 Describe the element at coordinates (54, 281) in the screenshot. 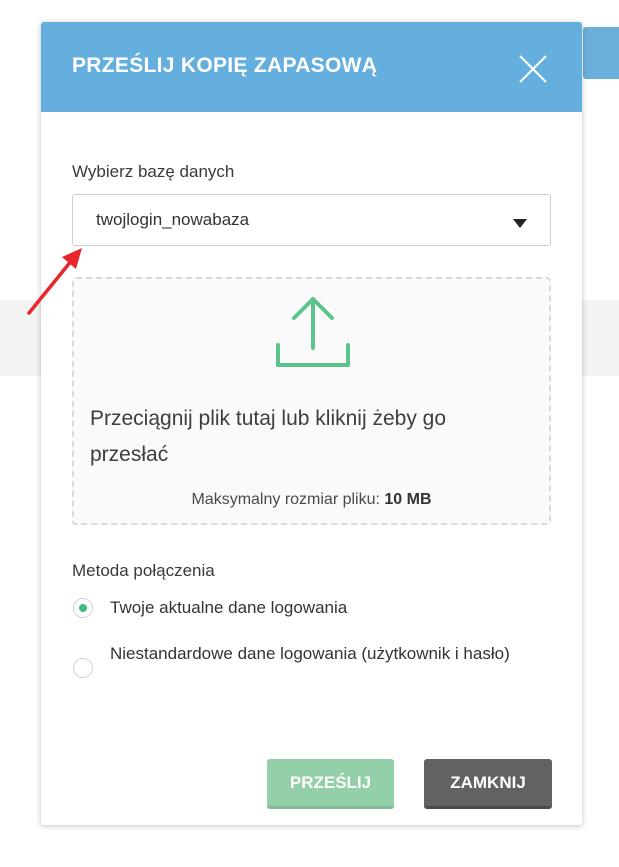

I see `annotation-arrow-icon` at that location.